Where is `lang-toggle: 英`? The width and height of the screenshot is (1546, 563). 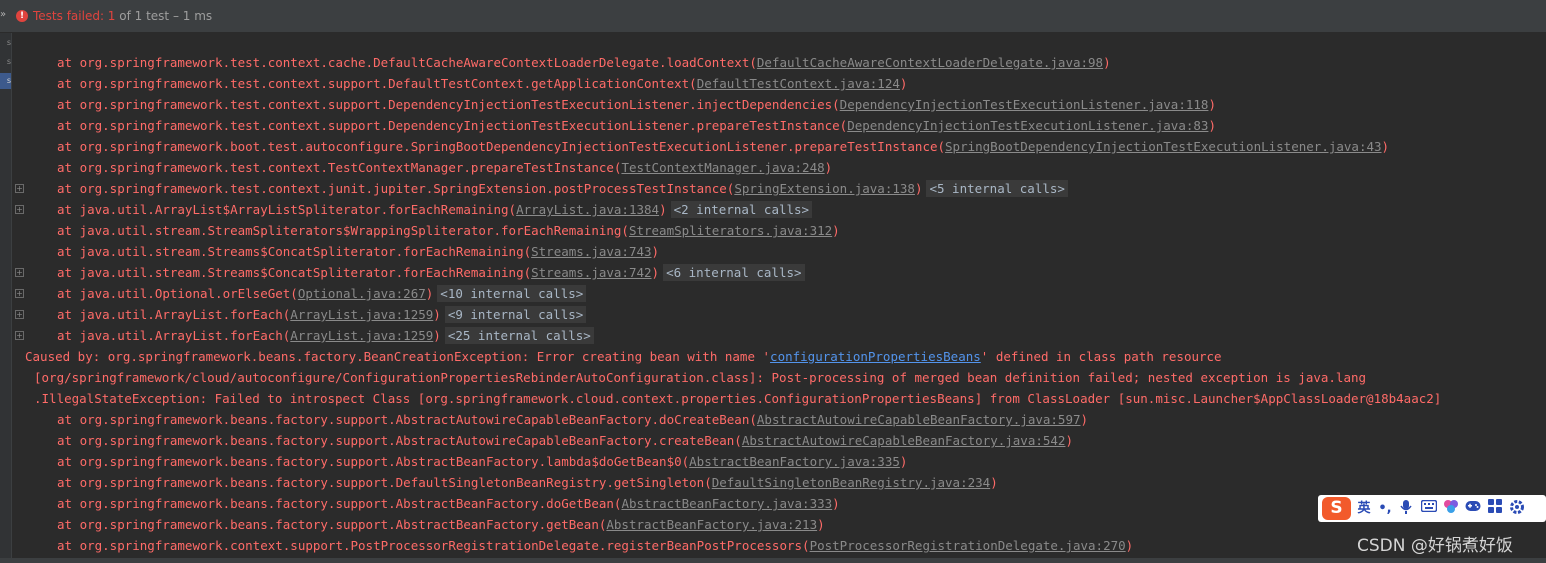
lang-toggle: 英 is located at coordinates (1364, 508).